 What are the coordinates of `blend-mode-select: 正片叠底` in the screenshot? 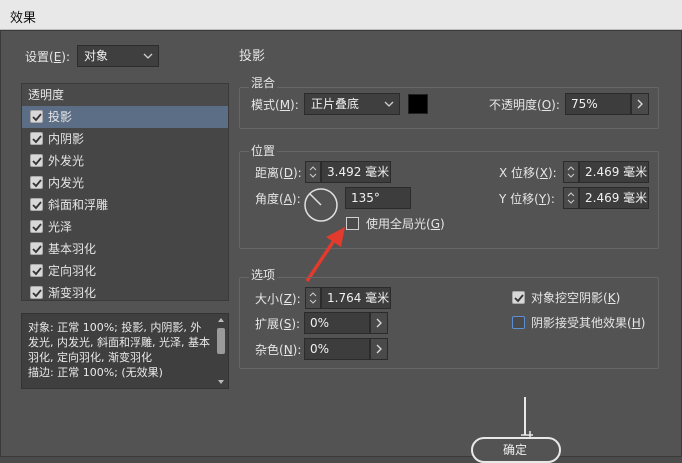 It's located at (352, 104).